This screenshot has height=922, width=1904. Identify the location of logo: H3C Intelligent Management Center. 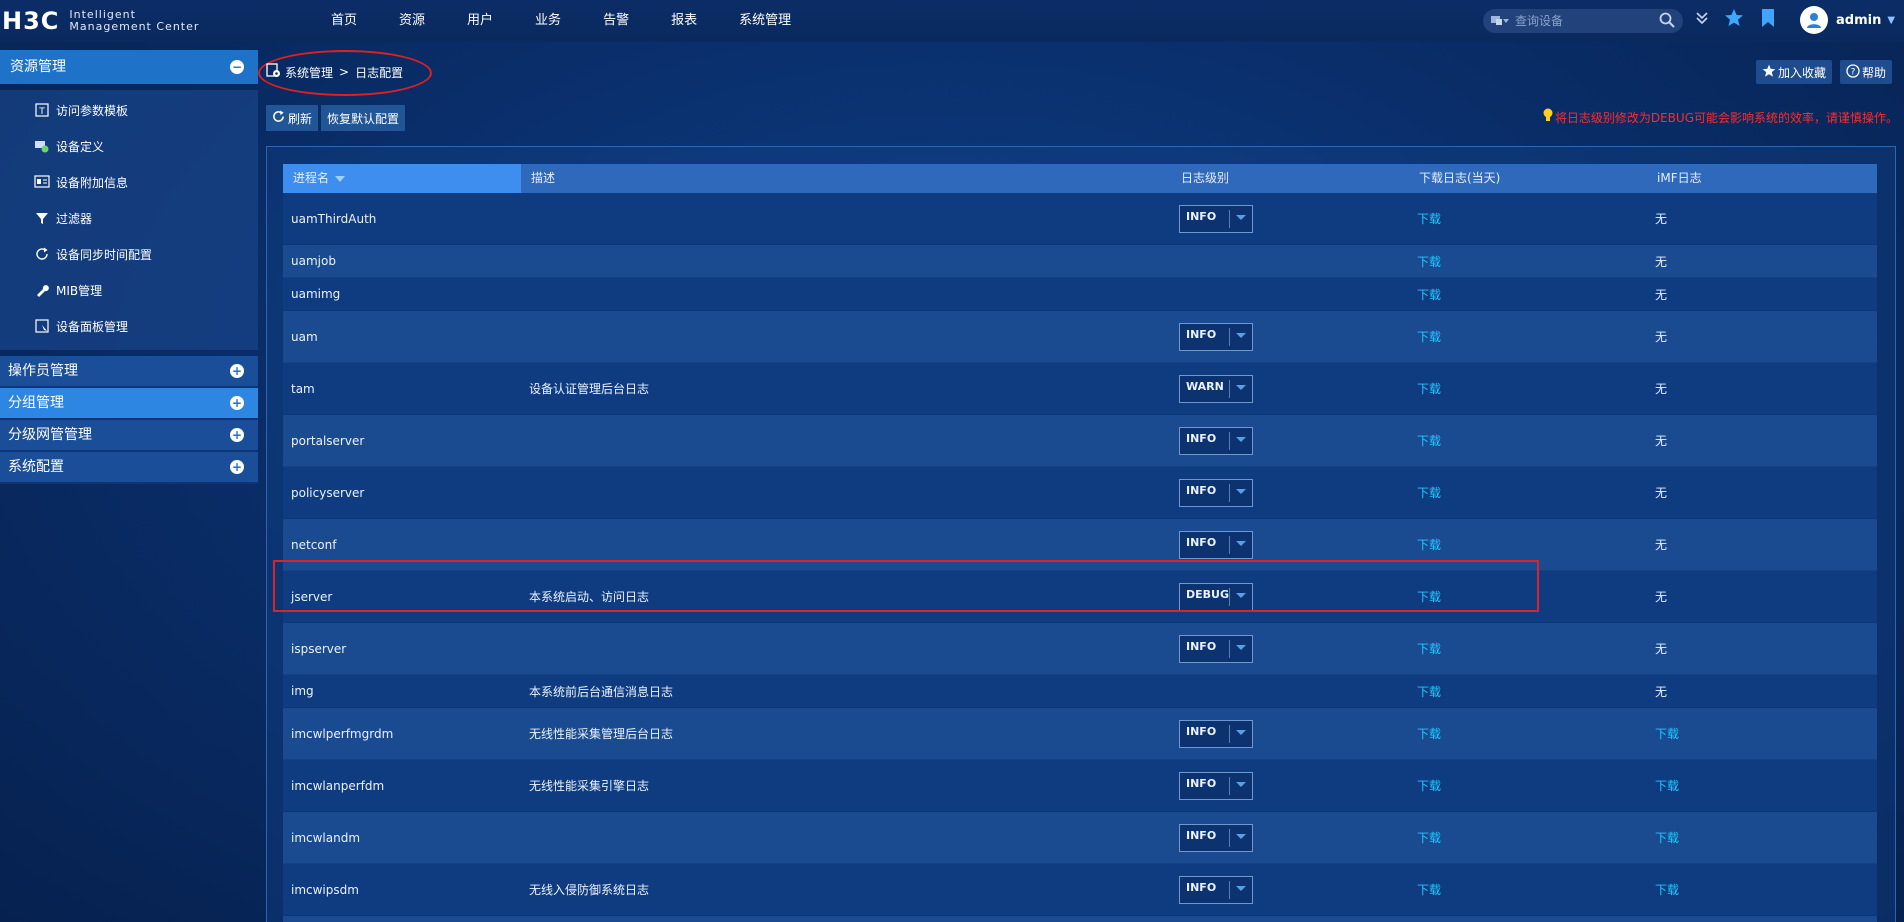
(100, 21).